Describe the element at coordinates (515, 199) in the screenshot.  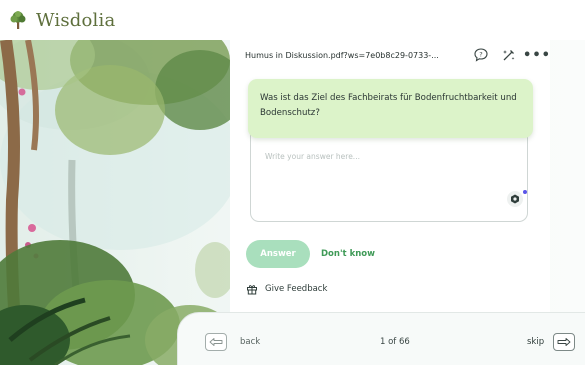
I see `ai-assist-icon` at that location.